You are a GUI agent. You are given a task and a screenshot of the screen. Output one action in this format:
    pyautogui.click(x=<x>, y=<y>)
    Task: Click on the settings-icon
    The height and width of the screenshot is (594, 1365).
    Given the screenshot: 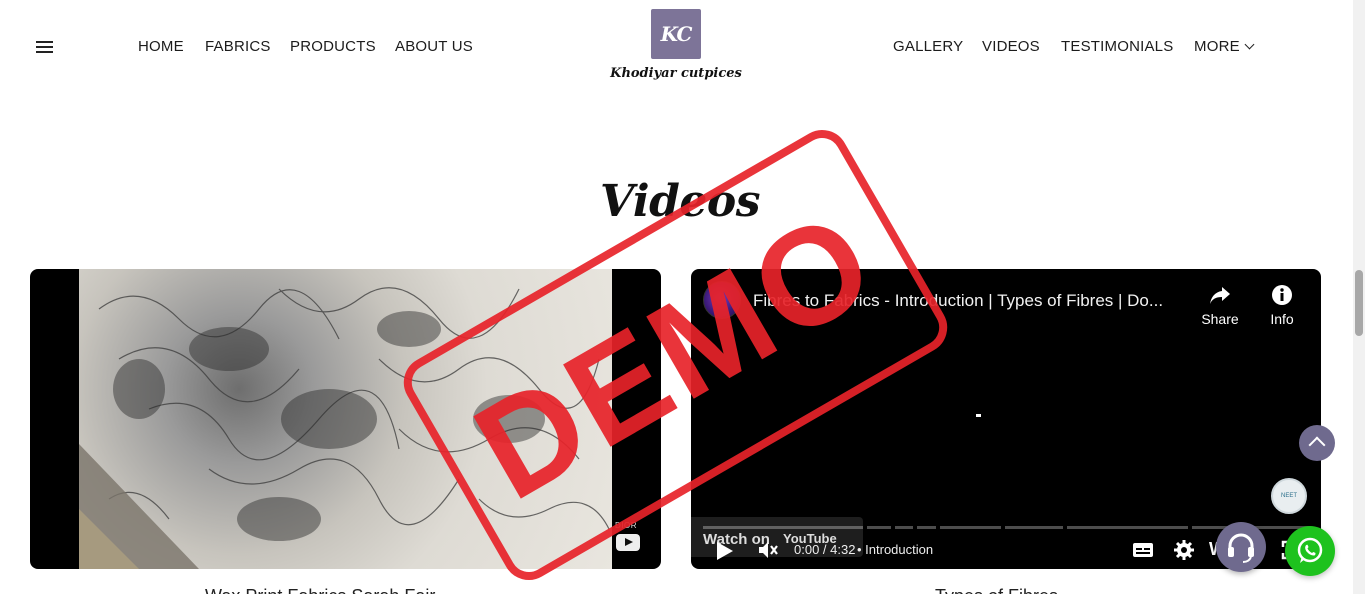 What is the action you would take?
    pyautogui.click(x=1184, y=552)
    